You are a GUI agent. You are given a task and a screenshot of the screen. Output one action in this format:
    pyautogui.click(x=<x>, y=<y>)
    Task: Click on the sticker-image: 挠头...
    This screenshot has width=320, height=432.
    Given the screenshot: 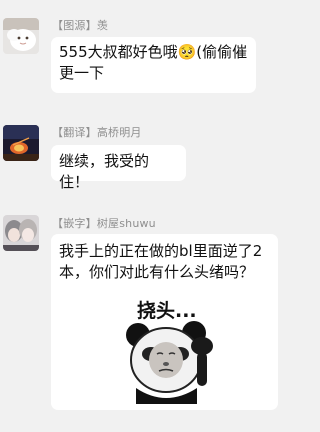 What is the action you would take?
    pyautogui.click(x=167, y=350)
    